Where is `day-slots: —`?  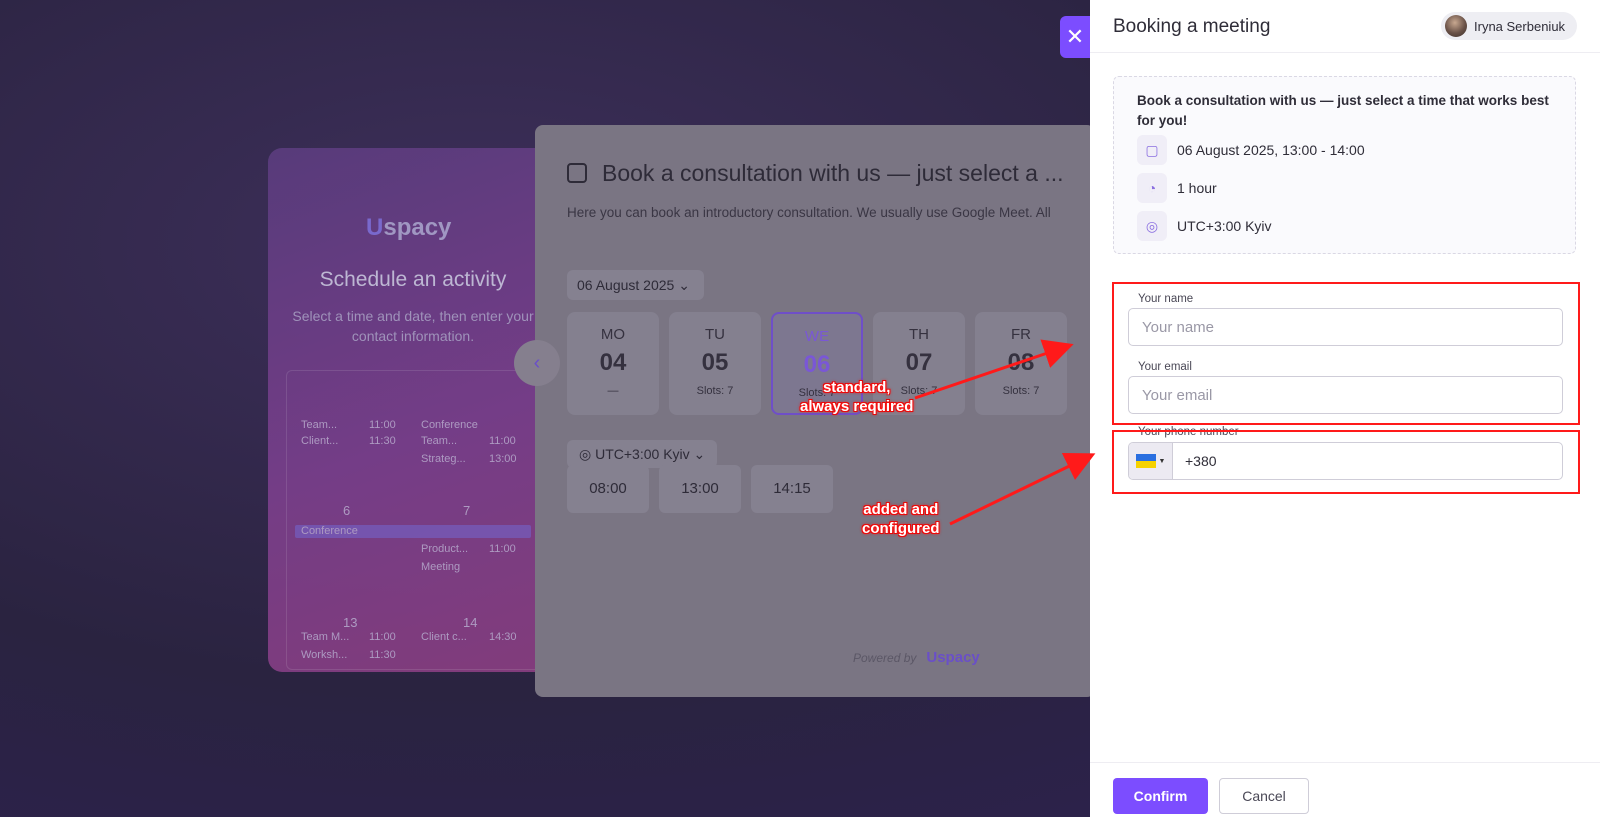 day-slots: — is located at coordinates (613, 391).